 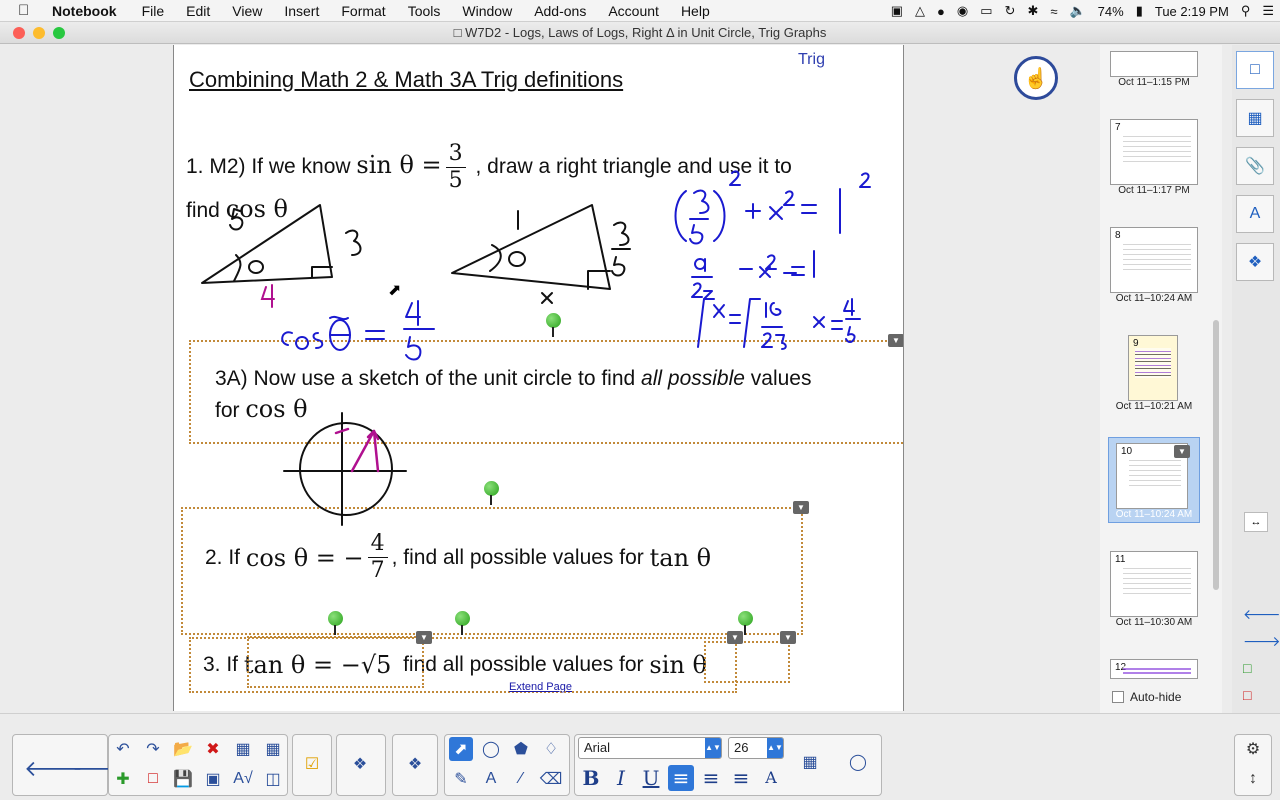 What do you see at coordinates (810, 762) in the screenshot?
I see `color-palette-icon: ▦` at bounding box center [810, 762].